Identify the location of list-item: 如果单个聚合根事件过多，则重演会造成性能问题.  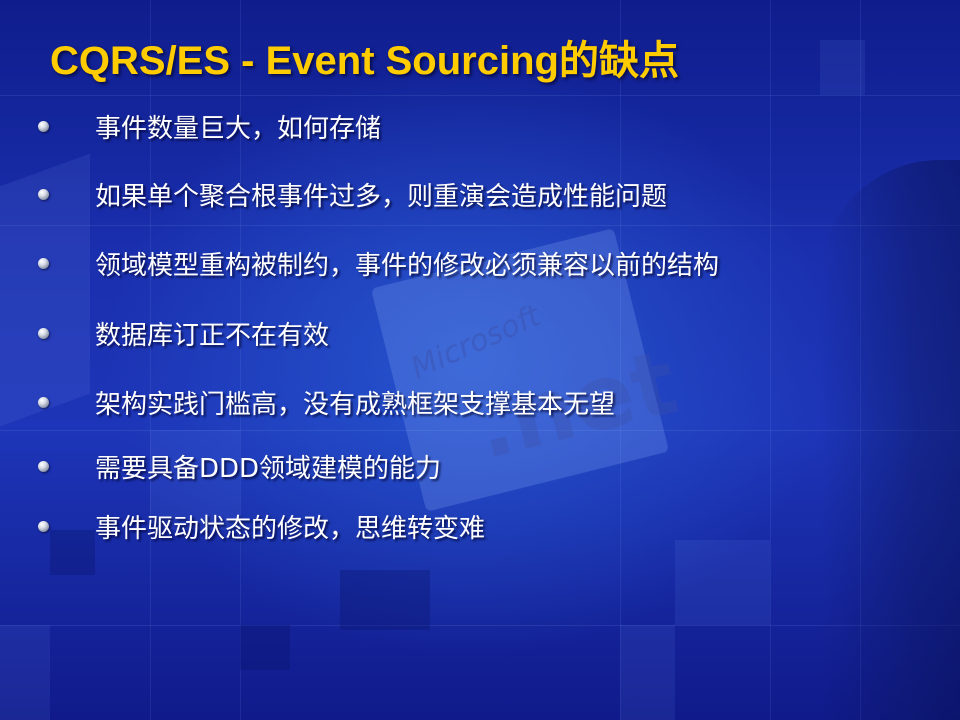
(352, 194).